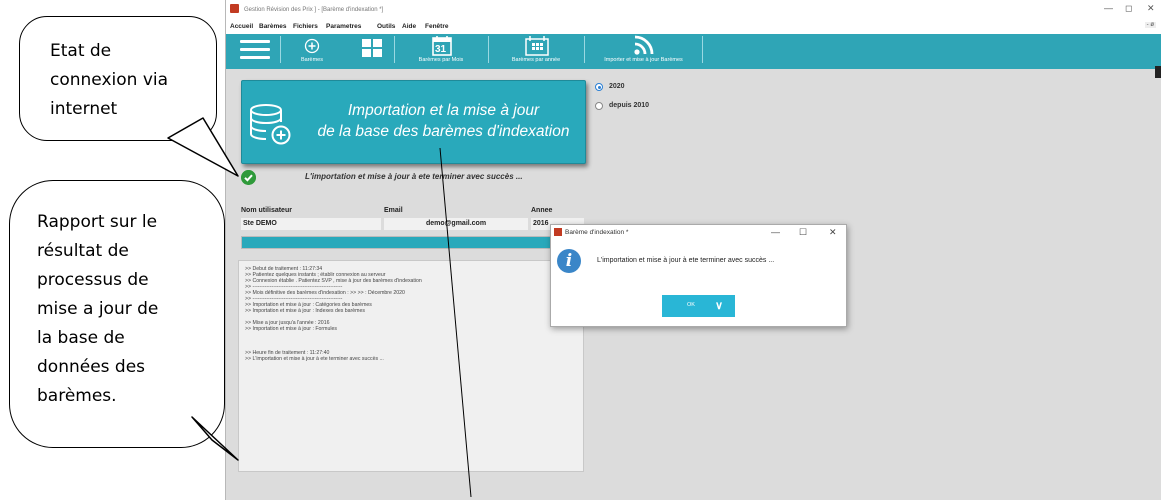 Image resolution: width=1161 pixels, height=500 pixels. I want to click on bubble1-tail, so click(203, 147).